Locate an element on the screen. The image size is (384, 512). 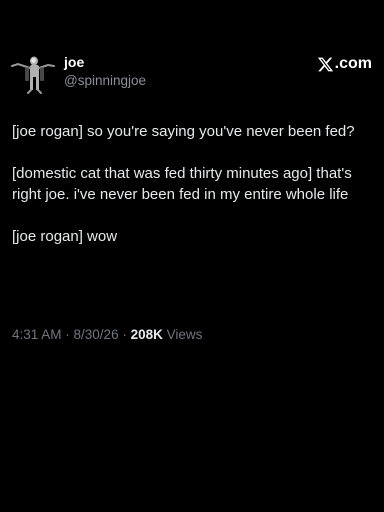
avatar-dancing-figure-icon is located at coordinates (33, 75).